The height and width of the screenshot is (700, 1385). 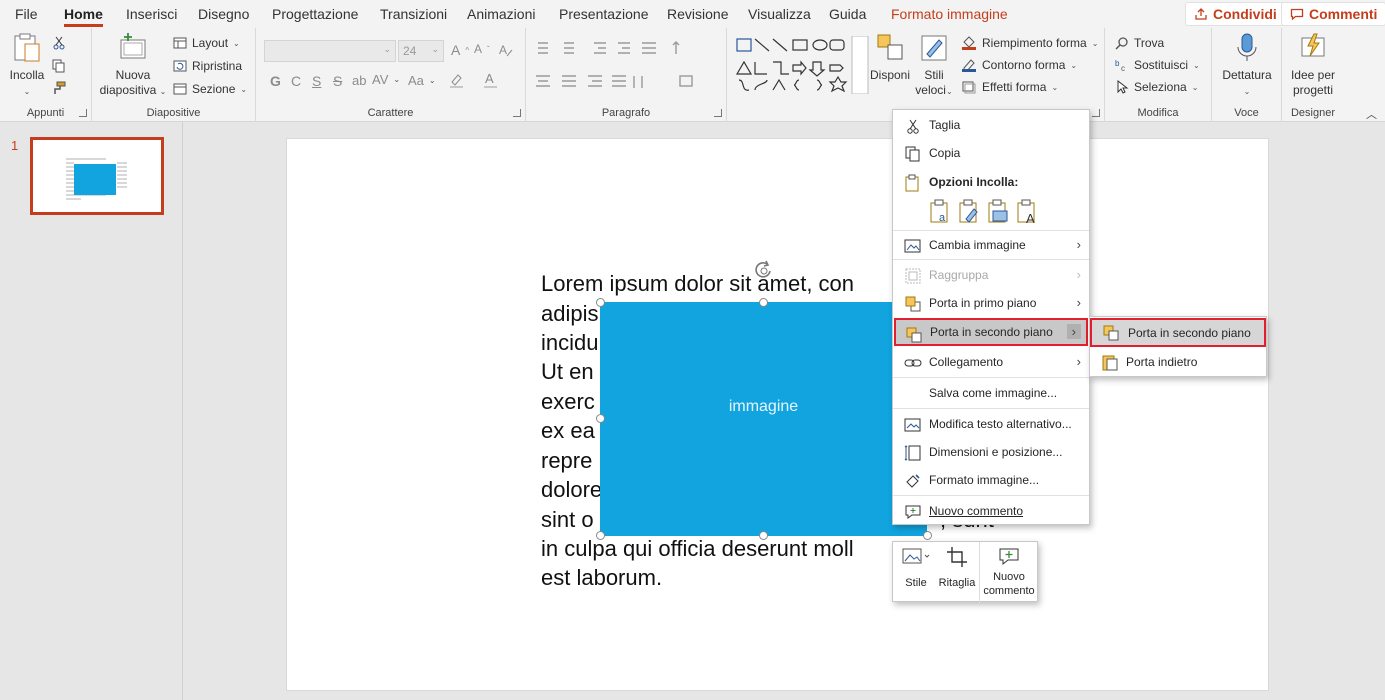 What do you see at coordinates (802, 65) in the screenshot?
I see `shapes-gallery` at bounding box center [802, 65].